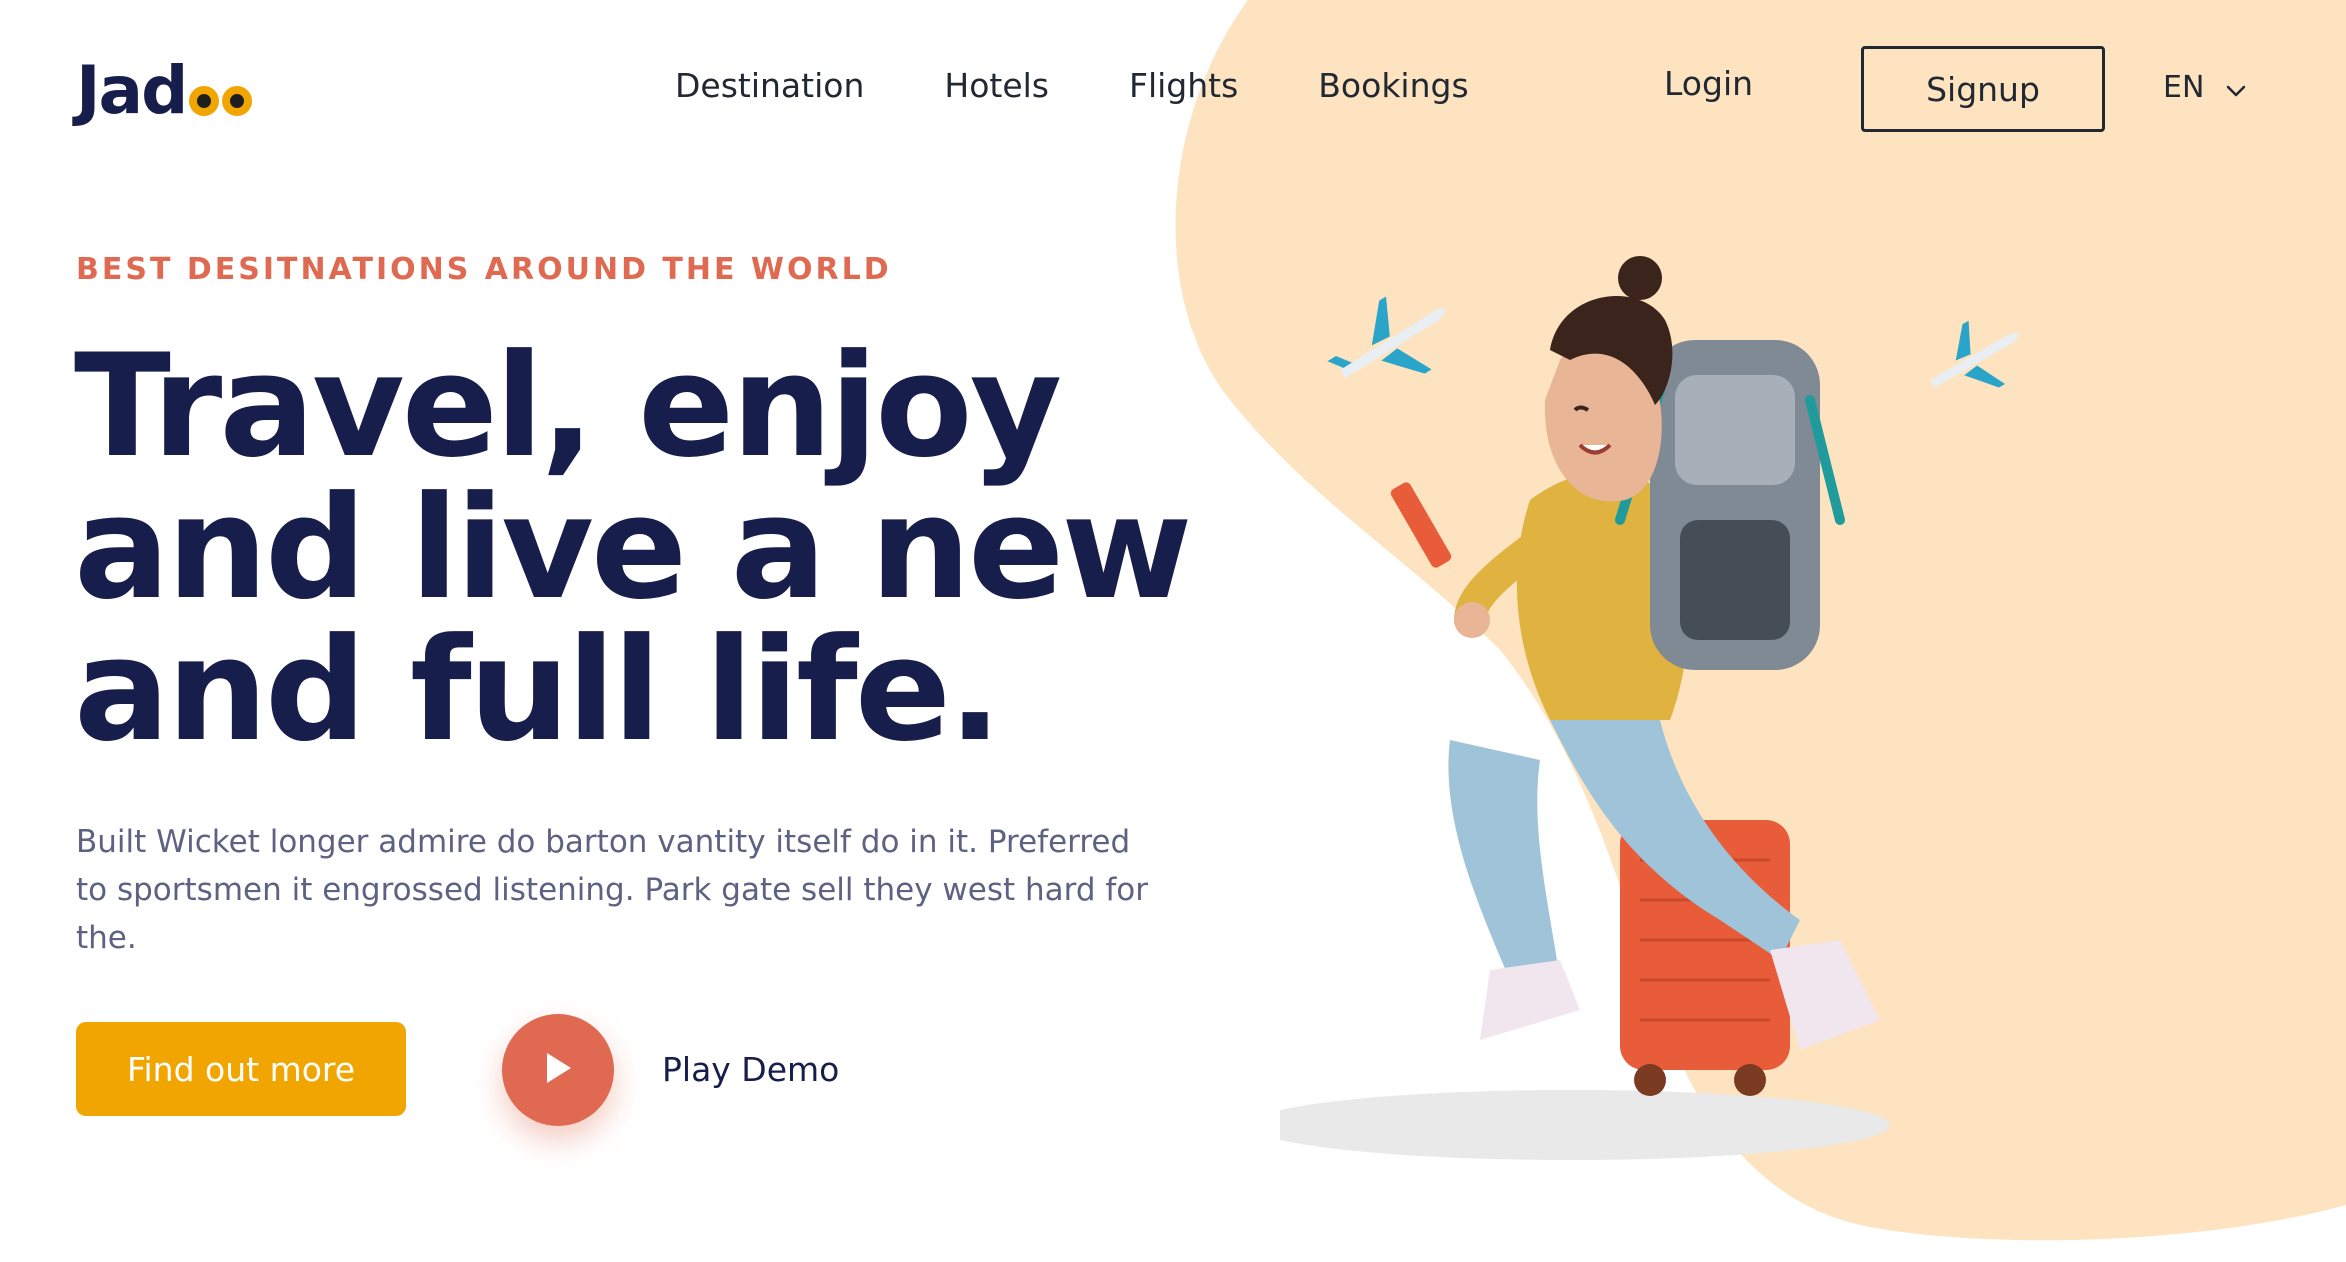 The image size is (2346, 1262). What do you see at coordinates (1183, 85) in the screenshot?
I see `nav-item-flights: Flights` at bounding box center [1183, 85].